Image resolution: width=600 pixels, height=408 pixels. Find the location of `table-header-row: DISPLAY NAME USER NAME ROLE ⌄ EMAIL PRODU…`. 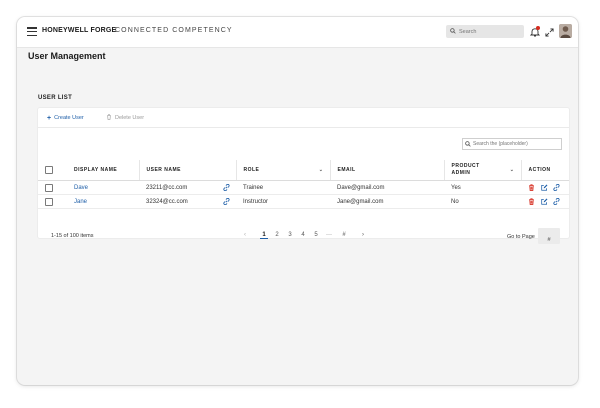

table-header-row: DISPLAY NAME USER NAME ROLE ⌄ EMAIL PRODU… is located at coordinates (303, 170).